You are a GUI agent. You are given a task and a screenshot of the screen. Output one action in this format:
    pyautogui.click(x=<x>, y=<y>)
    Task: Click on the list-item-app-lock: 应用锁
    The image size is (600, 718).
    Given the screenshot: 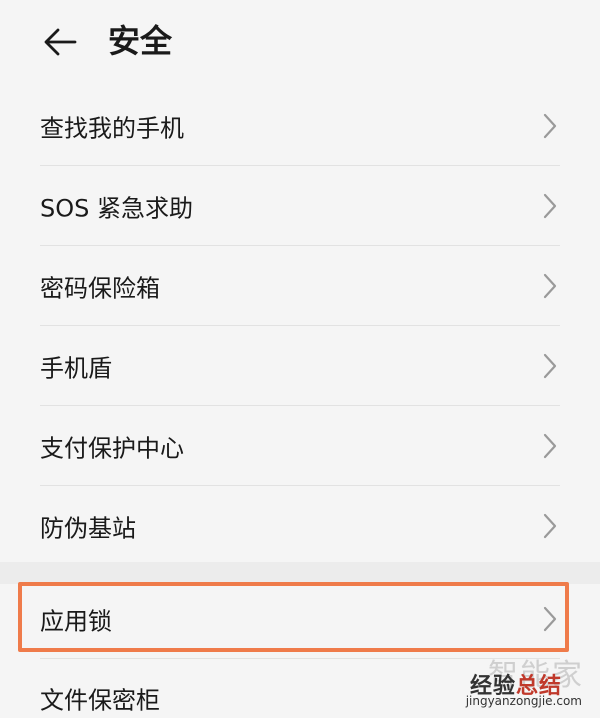 What is the action you would take?
    pyautogui.click(x=300, y=619)
    